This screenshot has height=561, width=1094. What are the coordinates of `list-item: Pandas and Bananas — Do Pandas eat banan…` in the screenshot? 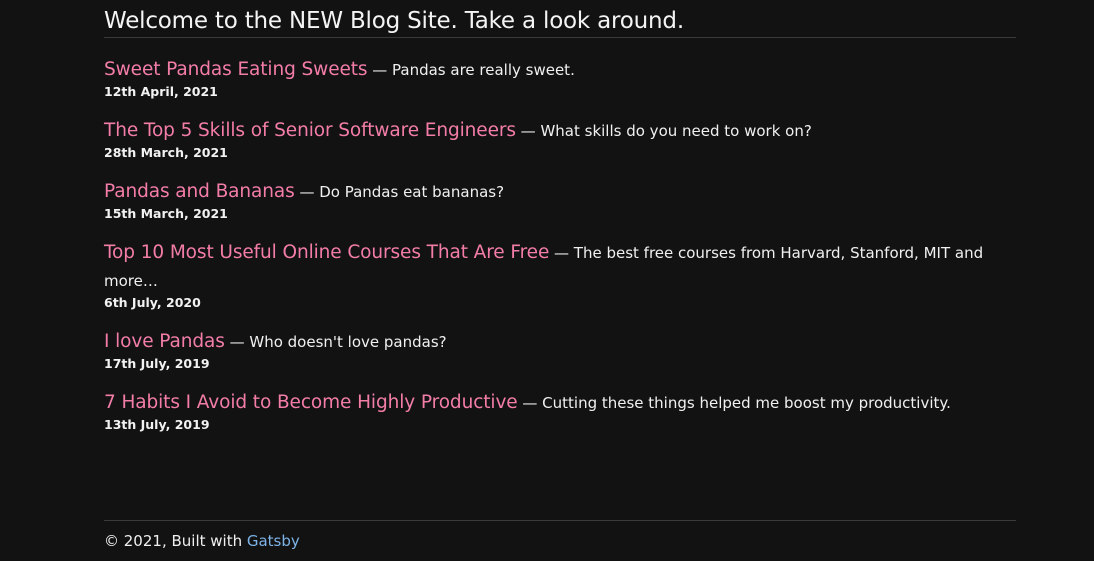 It's located at (560, 200).